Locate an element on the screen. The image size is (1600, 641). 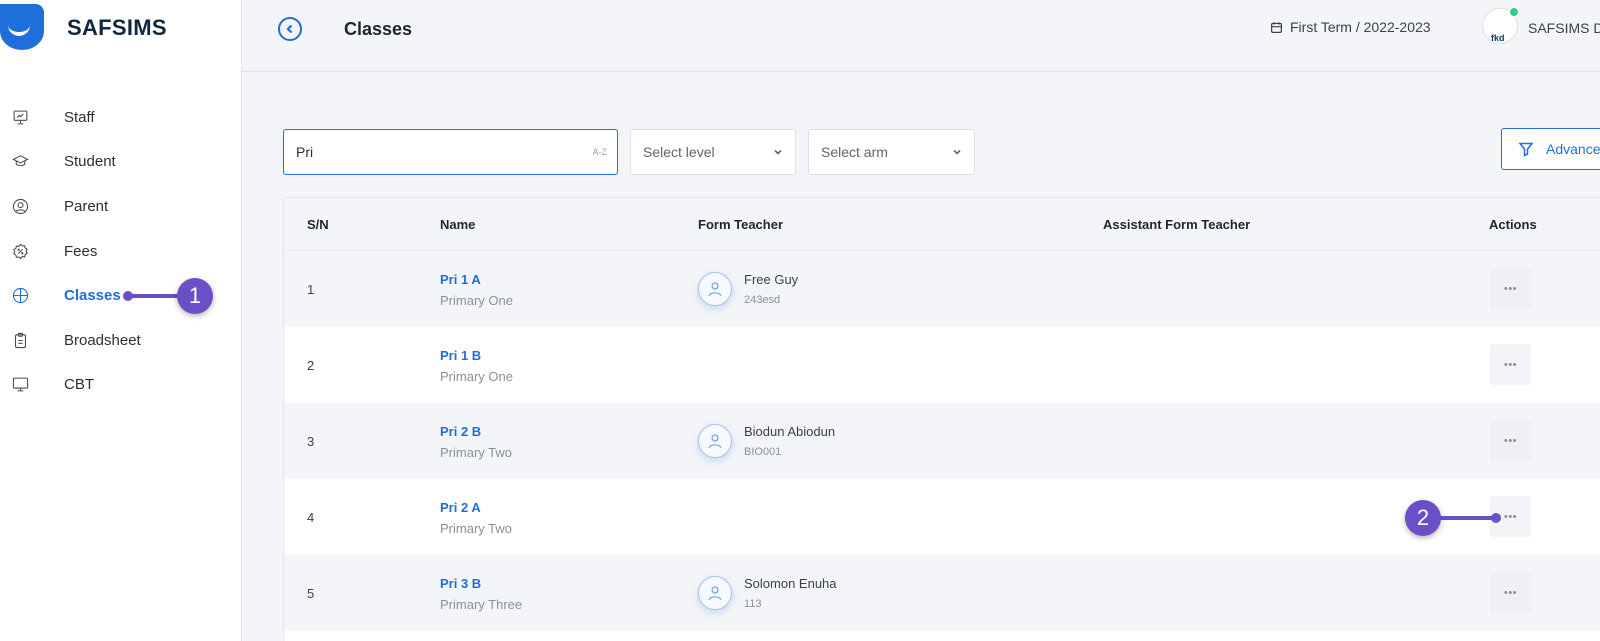
sidebar-item-label: Broadsheet is located at coordinates (102, 340).